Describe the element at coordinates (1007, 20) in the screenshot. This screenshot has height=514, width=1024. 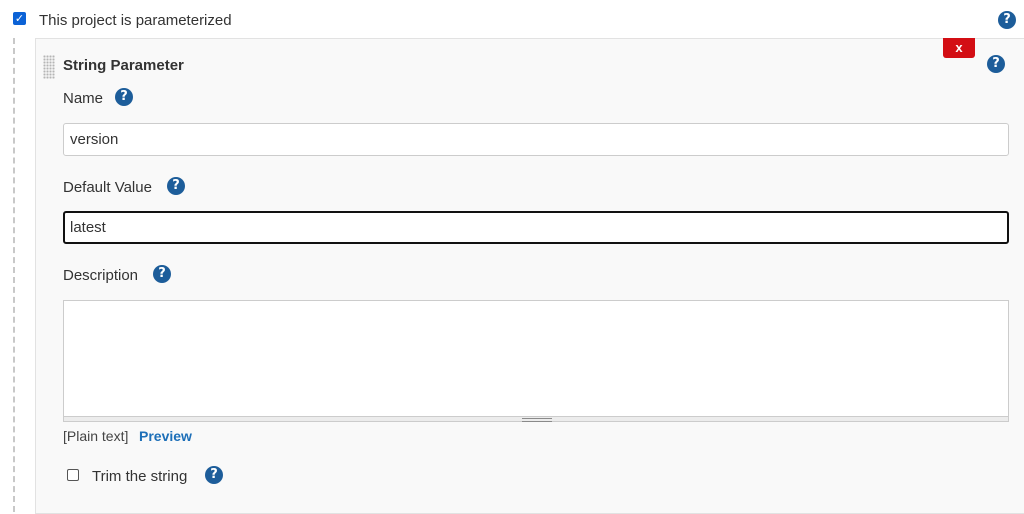
I see `help-icon-parameterized: ?` at that location.